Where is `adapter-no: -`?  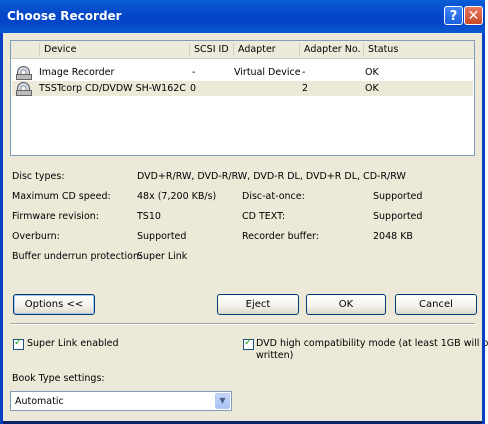 adapter-no: - is located at coordinates (304, 72).